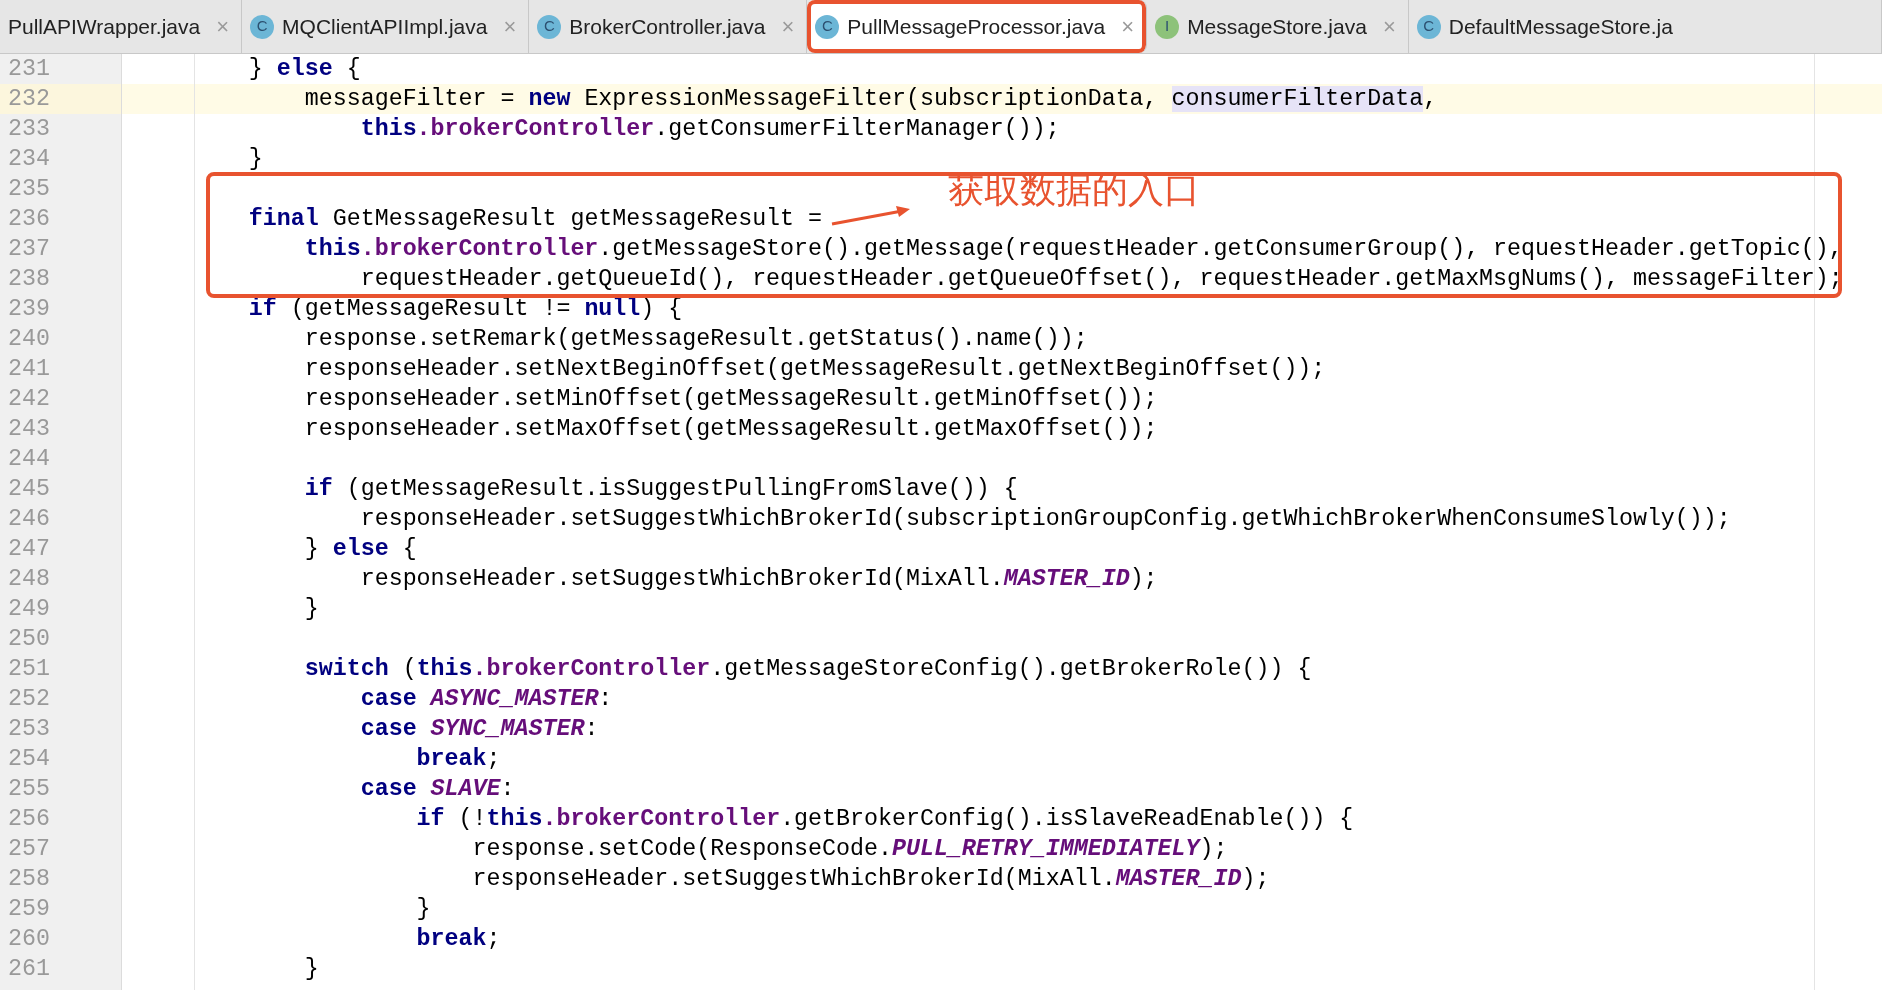 Image resolution: width=1882 pixels, height=990 pixels. Describe the element at coordinates (29, 579) in the screenshot. I see `line-number: 248` at that location.